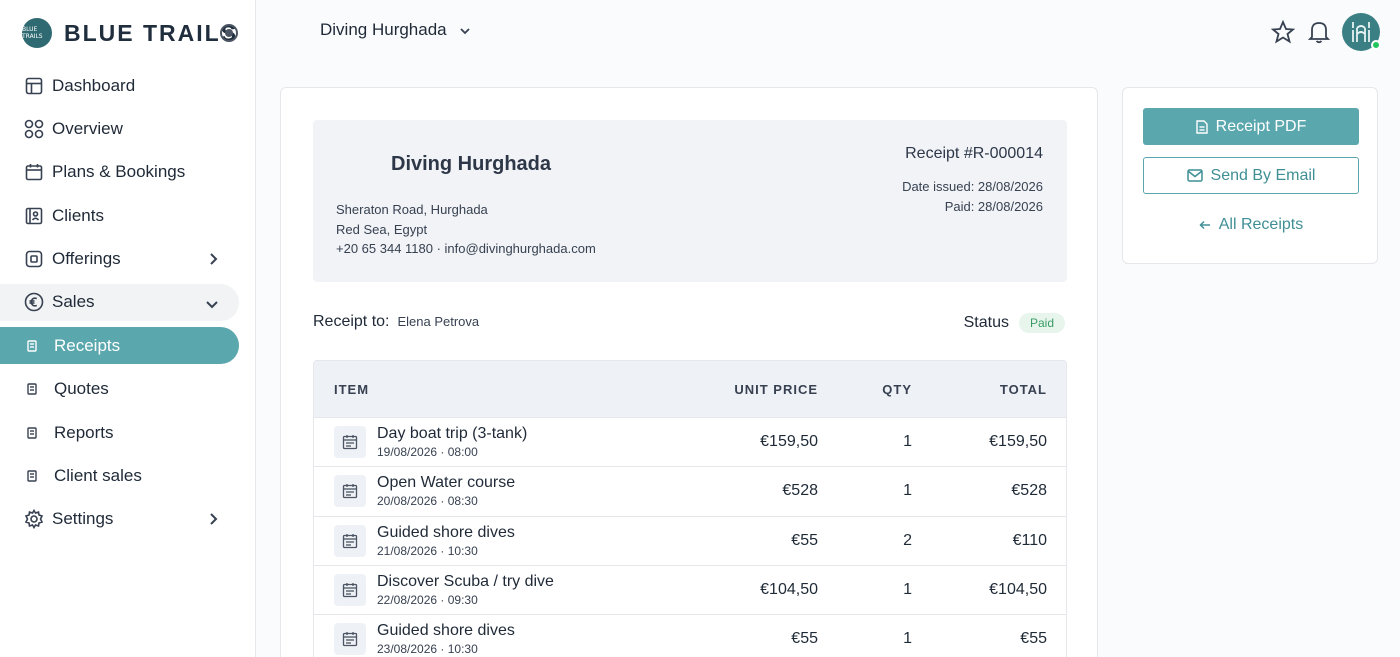 The height and width of the screenshot is (657, 1400). I want to click on column-header-qty: QTY, so click(897, 389).